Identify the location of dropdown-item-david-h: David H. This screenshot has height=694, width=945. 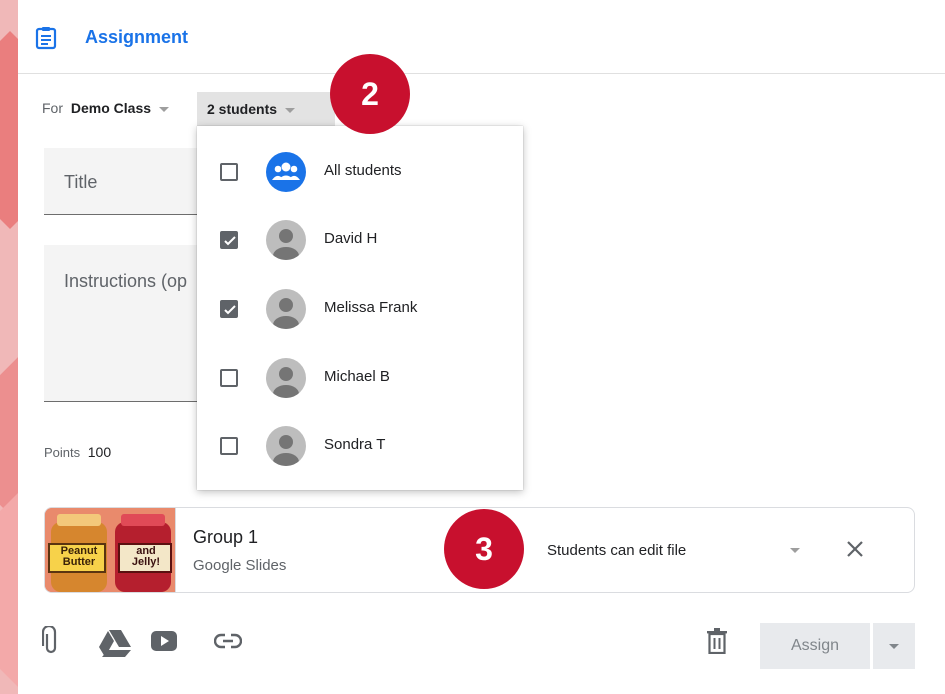
(360, 240).